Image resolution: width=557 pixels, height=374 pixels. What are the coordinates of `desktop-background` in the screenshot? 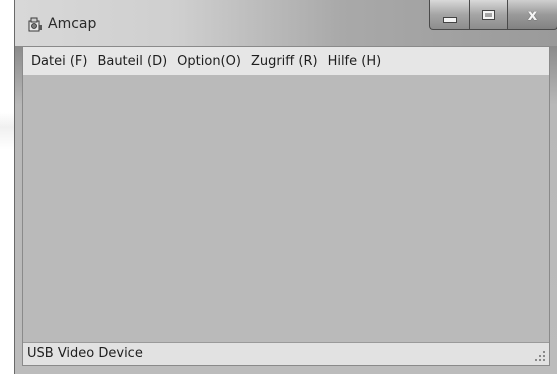 It's located at (7, 187).